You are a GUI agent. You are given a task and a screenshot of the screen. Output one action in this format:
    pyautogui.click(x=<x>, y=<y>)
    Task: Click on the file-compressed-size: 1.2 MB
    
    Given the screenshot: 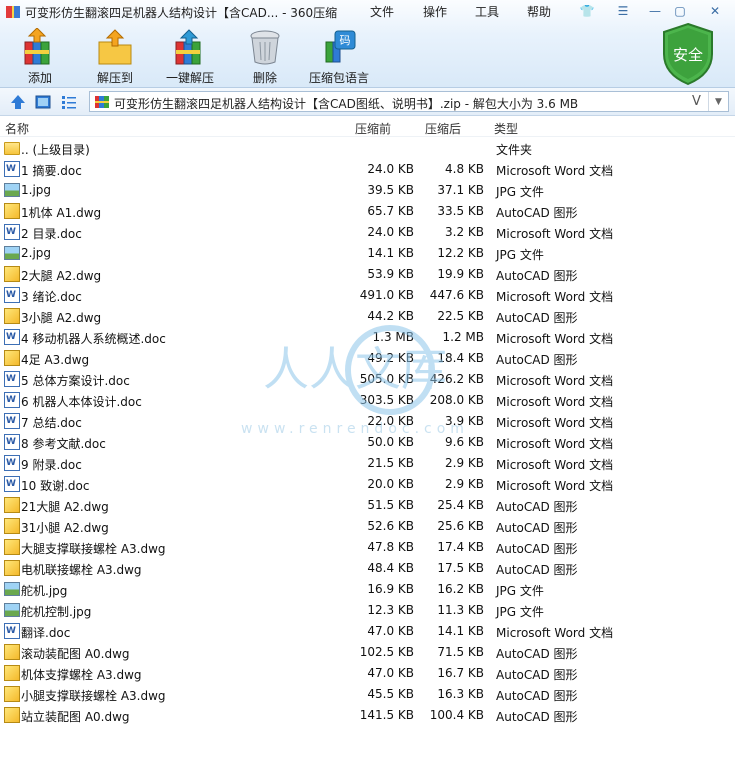 What is the action you would take?
    pyautogui.click(x=463, y=337)
    